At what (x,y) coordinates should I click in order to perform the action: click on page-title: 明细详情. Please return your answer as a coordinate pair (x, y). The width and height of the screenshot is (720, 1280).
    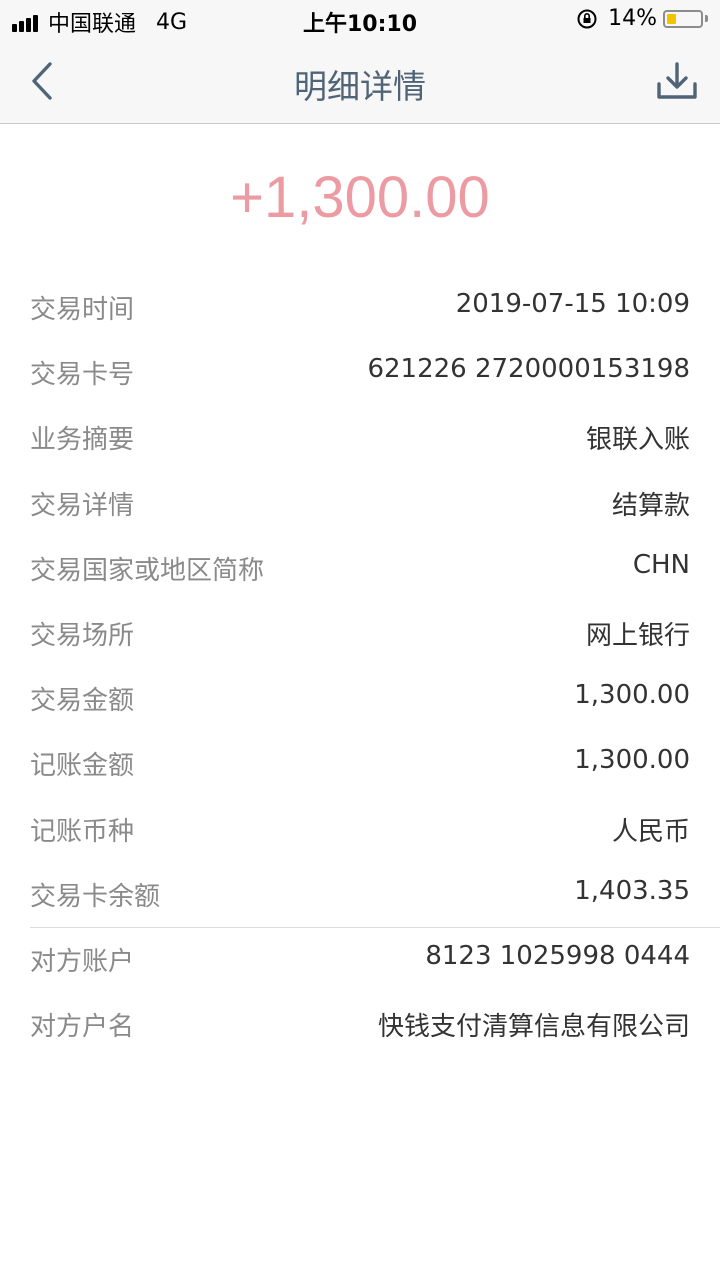
    Looking at the image, I should click on (360, 86).